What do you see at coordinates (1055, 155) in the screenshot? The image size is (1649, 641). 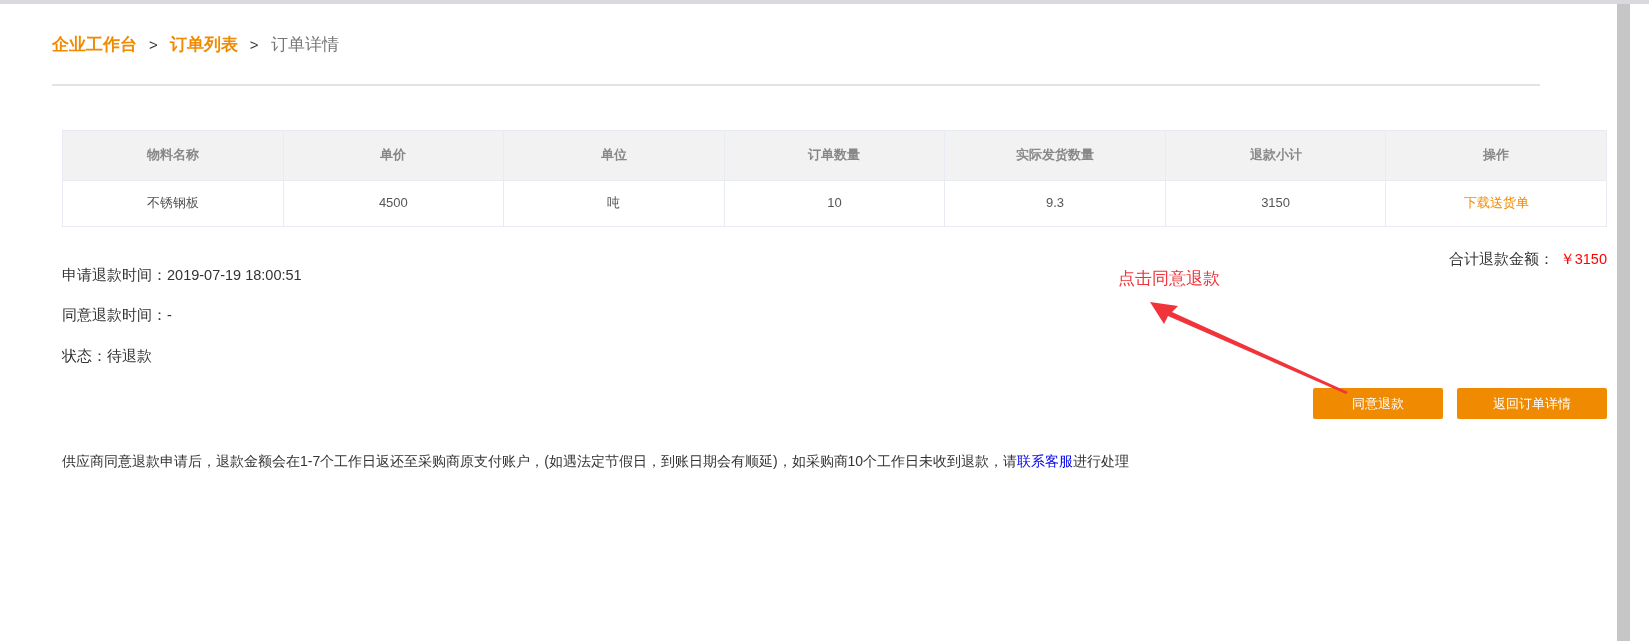 I see `column-header: 实际发货数量` at bounding box center [1055, 155].